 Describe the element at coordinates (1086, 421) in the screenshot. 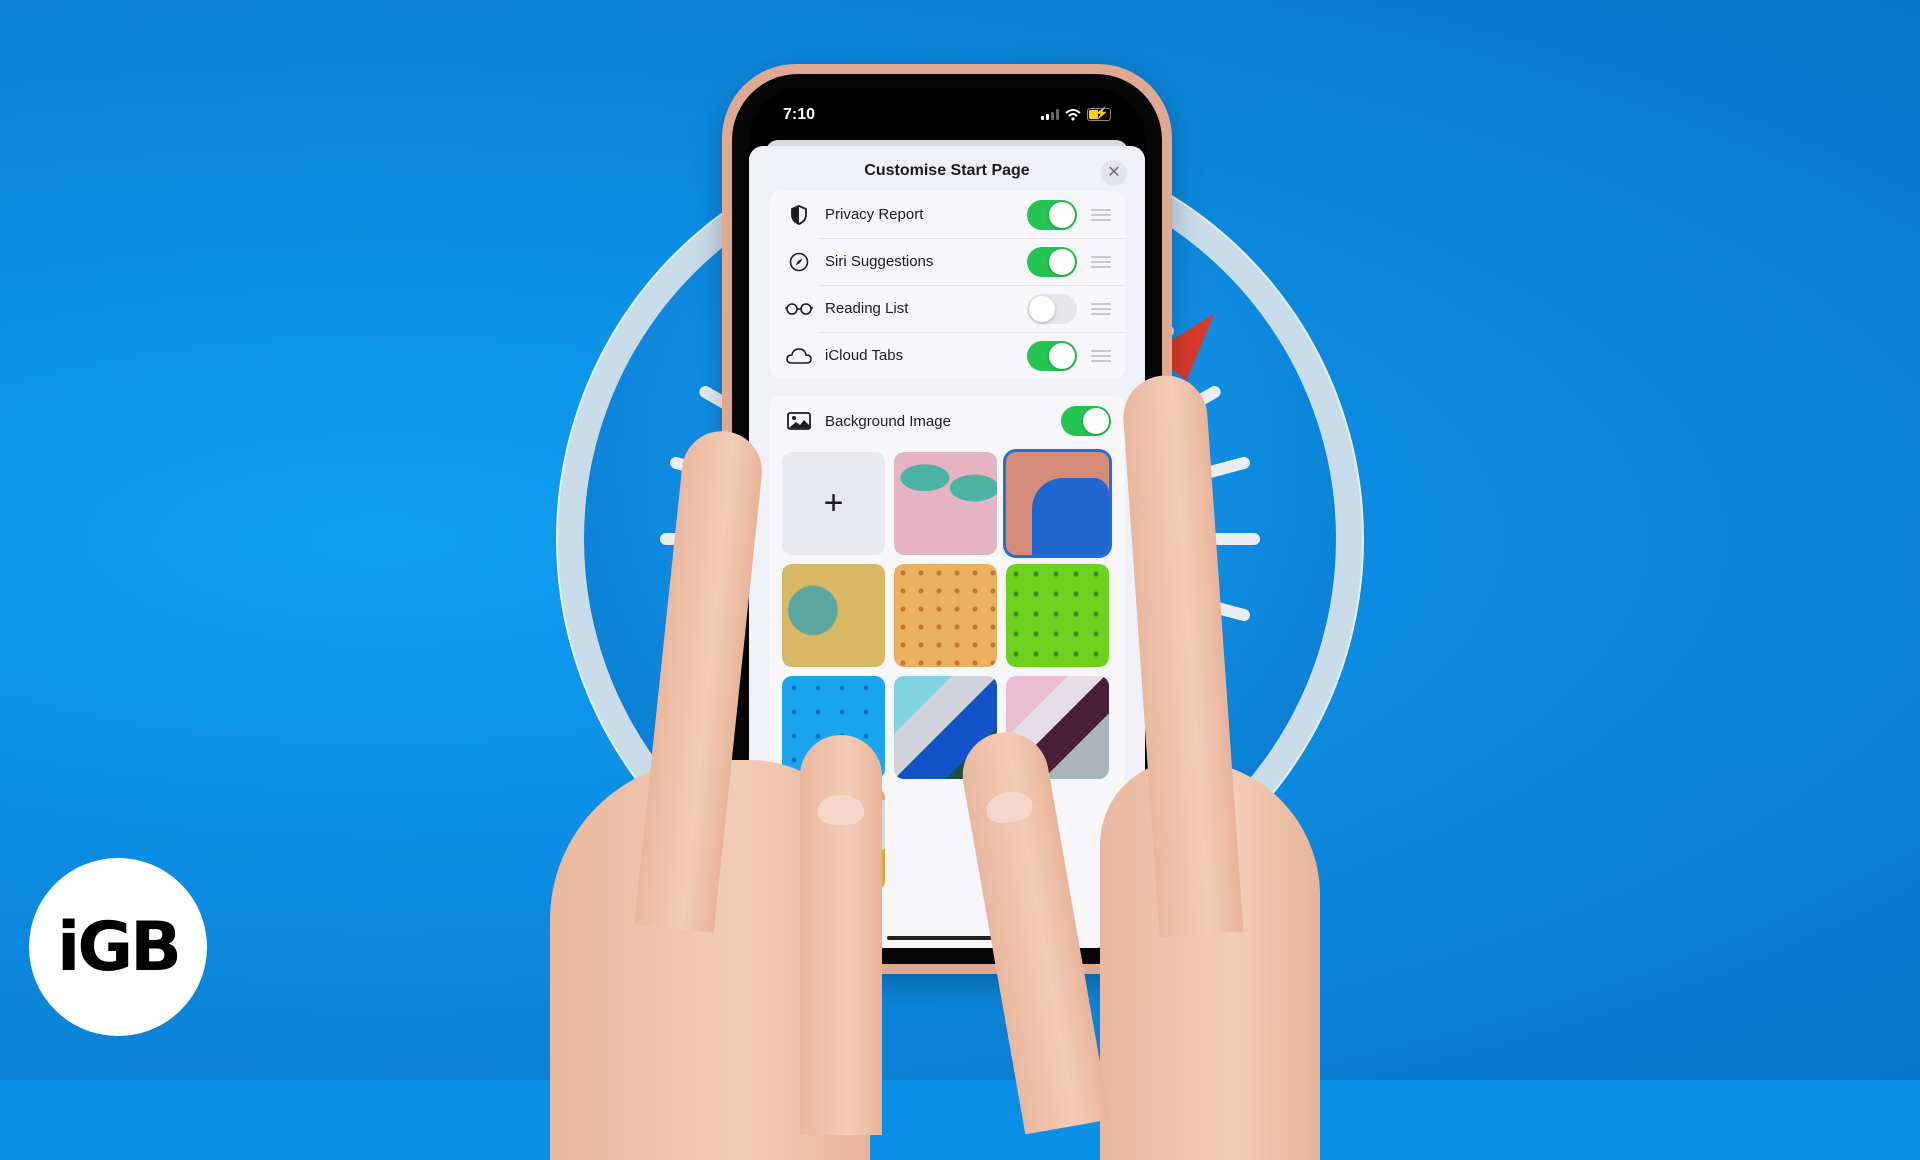

I see `background-image-toggle` at that location.